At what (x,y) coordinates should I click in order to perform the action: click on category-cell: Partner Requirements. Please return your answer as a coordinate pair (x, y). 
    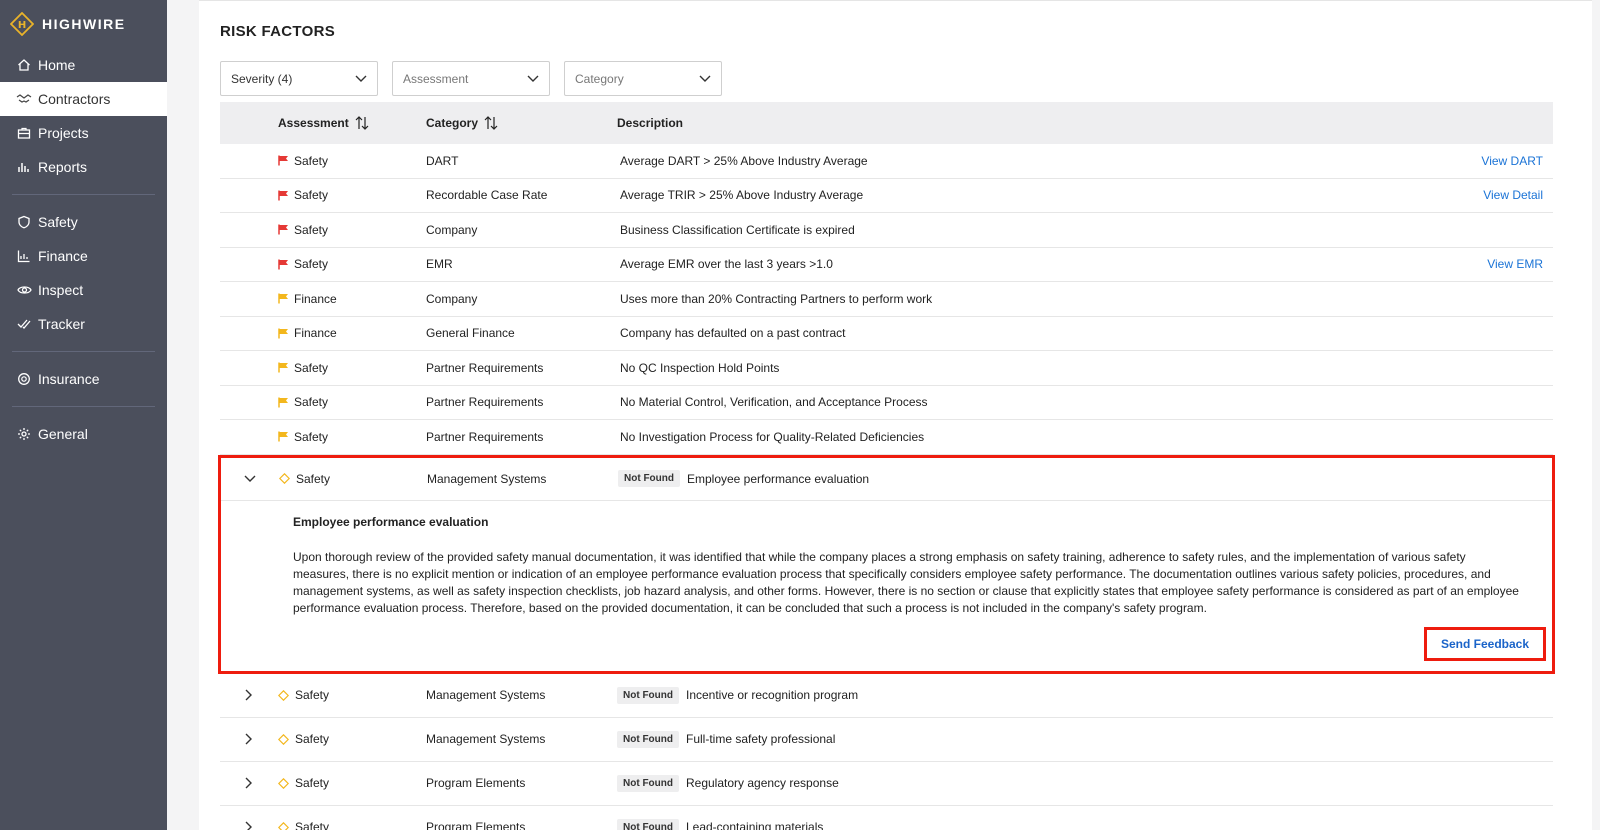
    Looking at the image, I should click on (485, 402).